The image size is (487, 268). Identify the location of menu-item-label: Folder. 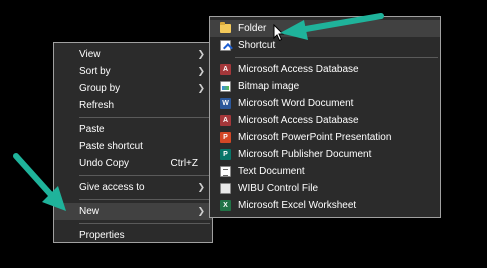
(252, 28).